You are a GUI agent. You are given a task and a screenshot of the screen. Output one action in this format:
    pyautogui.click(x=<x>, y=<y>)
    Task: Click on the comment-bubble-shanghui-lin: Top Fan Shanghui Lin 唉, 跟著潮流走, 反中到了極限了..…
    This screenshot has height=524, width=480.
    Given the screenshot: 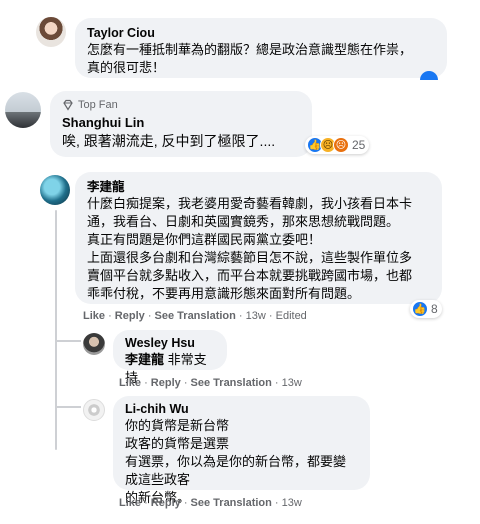 What is the action you would take?
    pyautogui.click(x=181, y=124)
    